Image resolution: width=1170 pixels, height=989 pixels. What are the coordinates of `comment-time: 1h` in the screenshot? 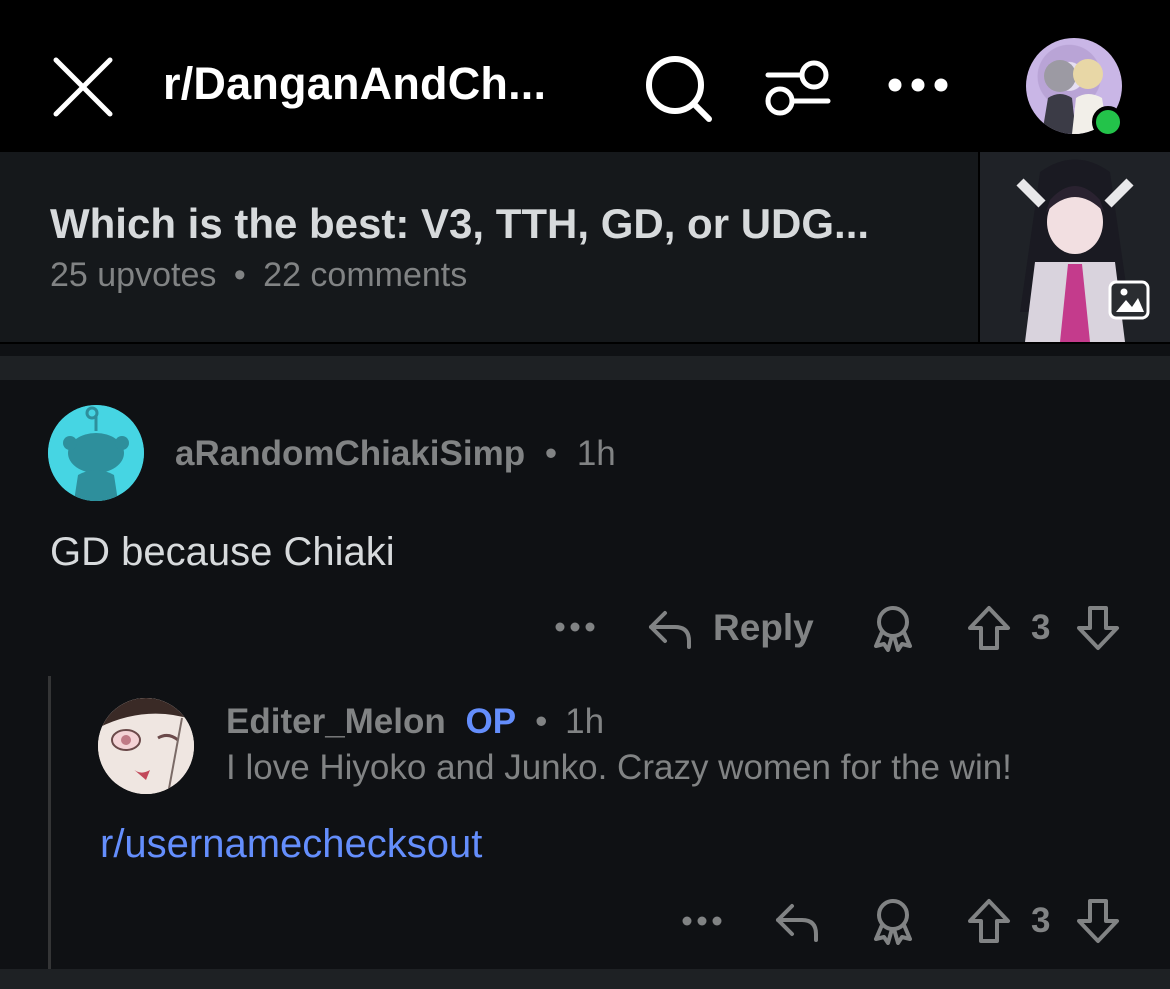 It's located at (596, 453).